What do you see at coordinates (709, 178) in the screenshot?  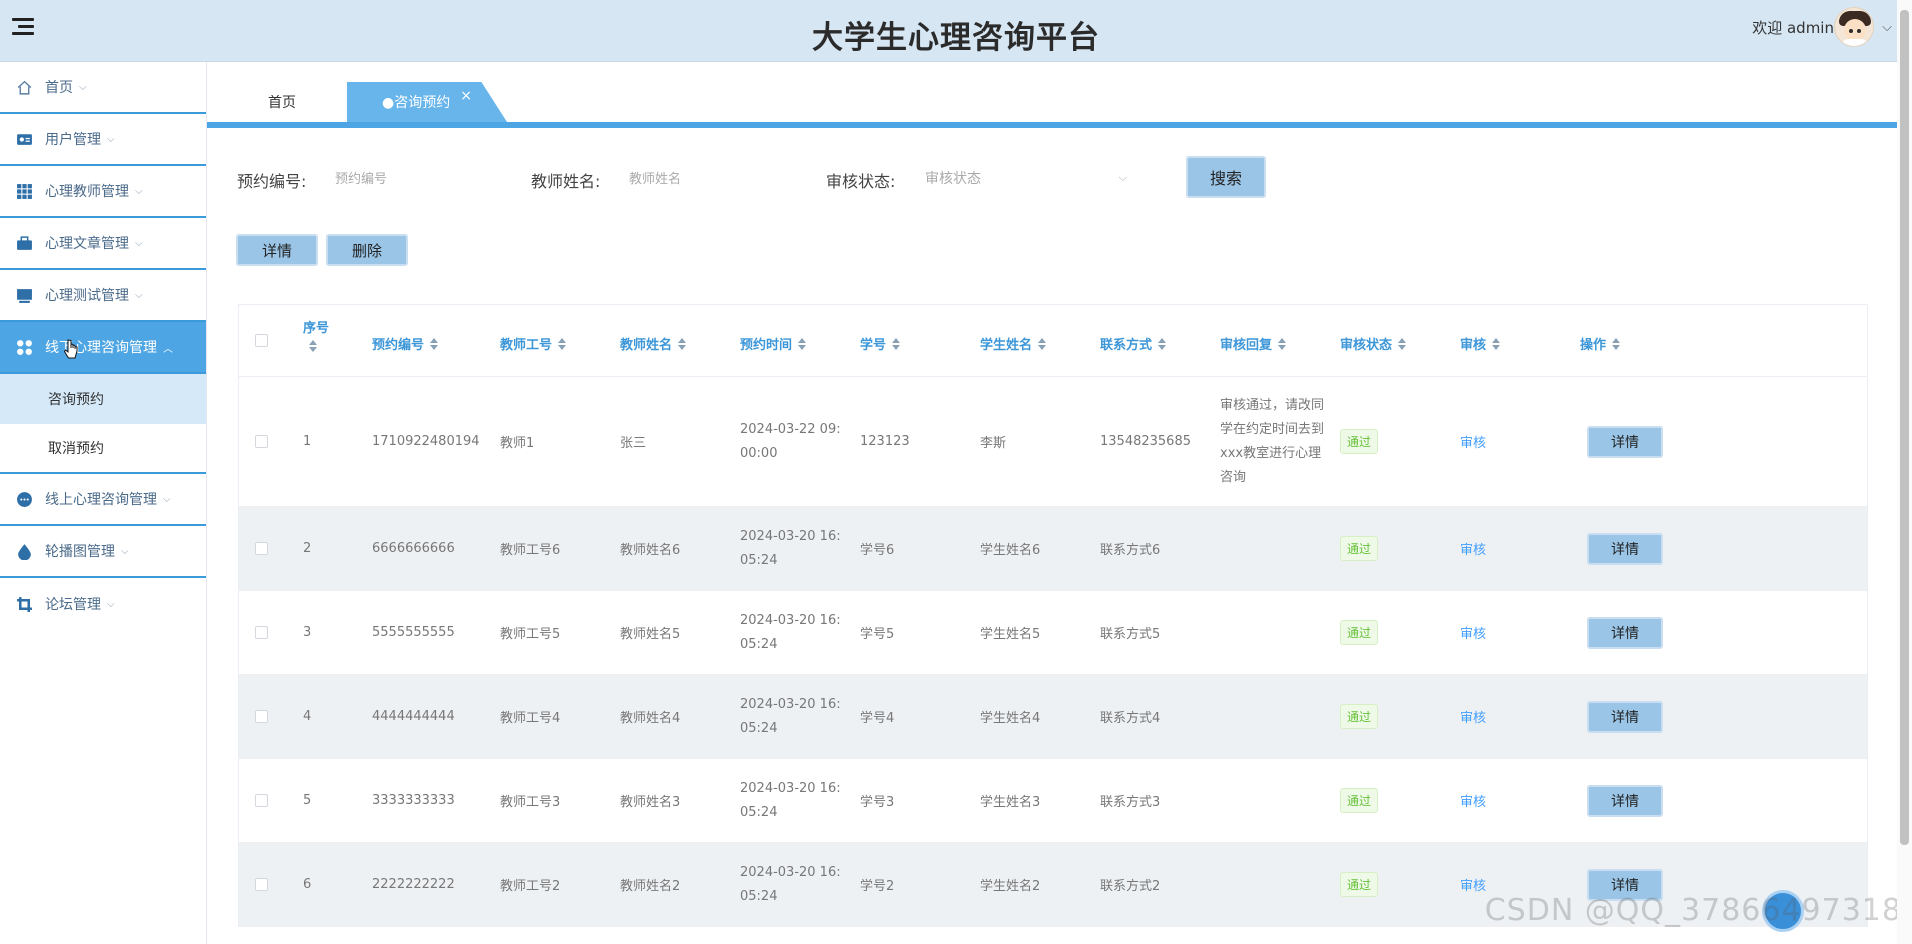 I see `teacher-name-input` at bounding box center [709, 178].